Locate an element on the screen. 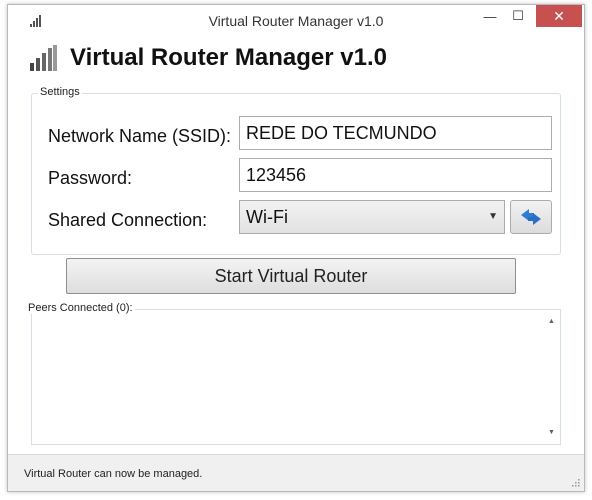 The image size is (592, 500). peers-scrollbar: ▲ ▼ is located at coordinates (551, 377).